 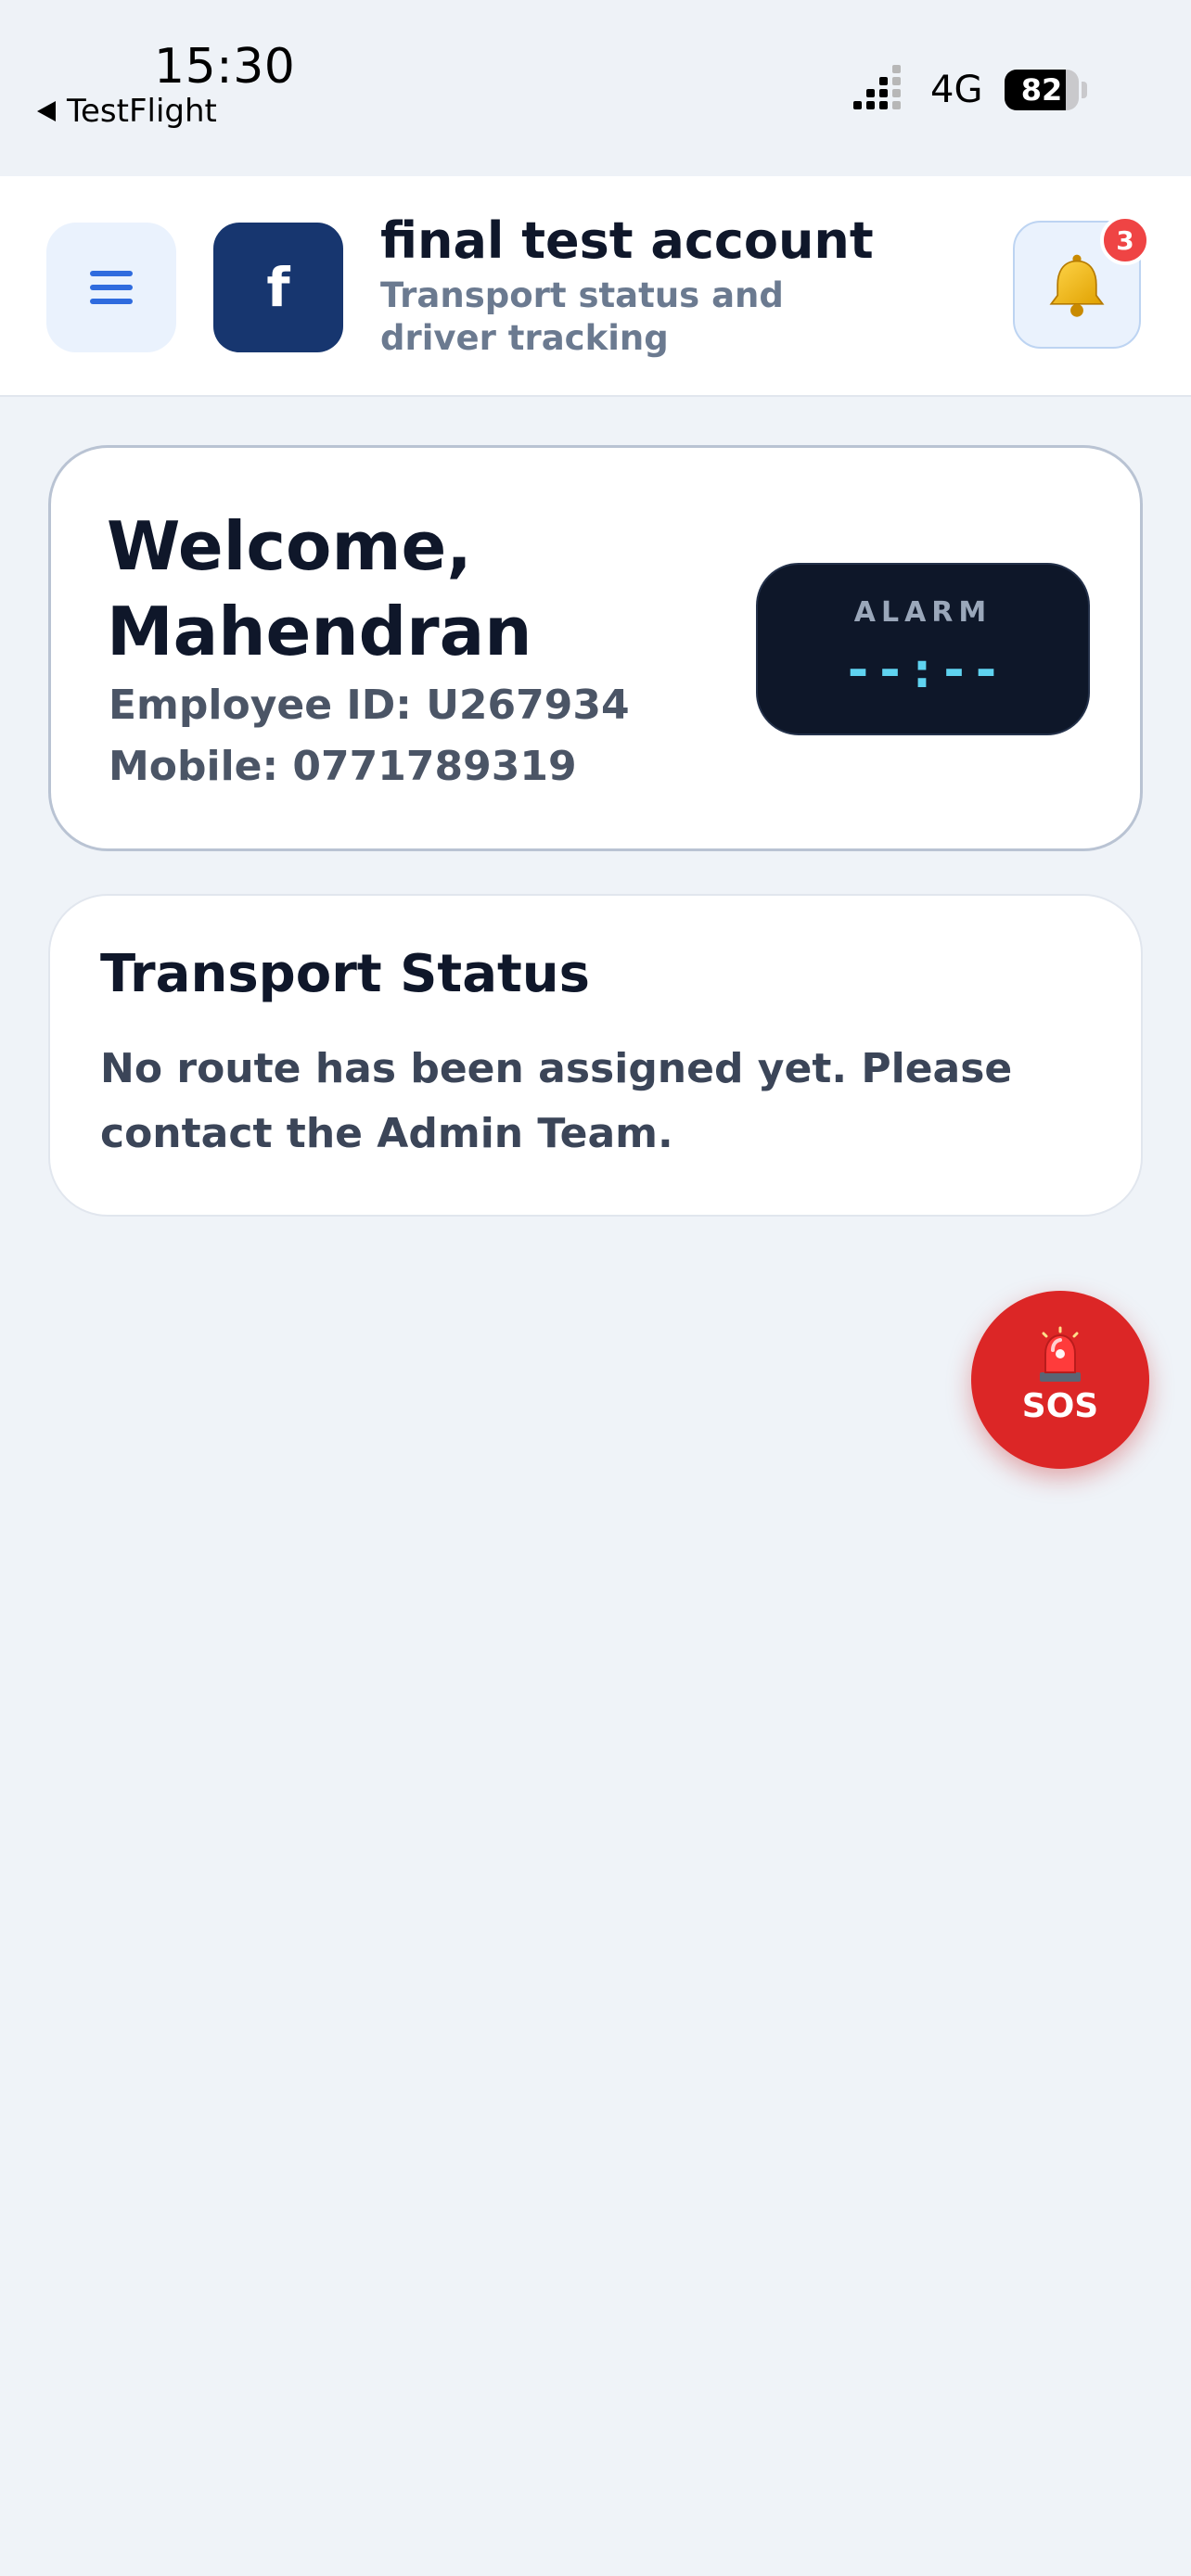 I want to click on alarm-label: ALARM, so click(x=922, y=612).